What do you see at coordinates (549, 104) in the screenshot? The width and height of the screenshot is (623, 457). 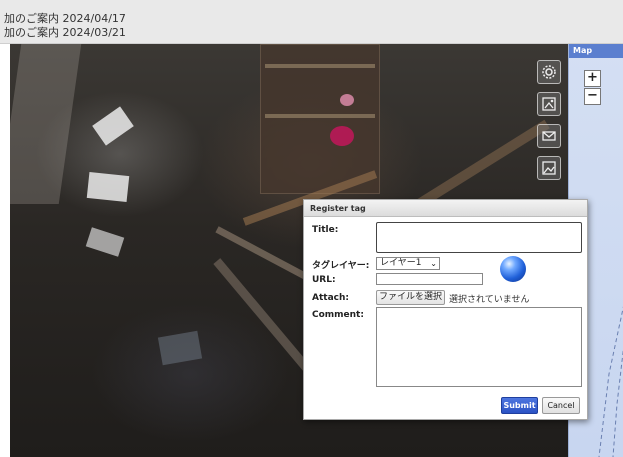 I see `photo-edit-icon` at bounding box center [549, 104].